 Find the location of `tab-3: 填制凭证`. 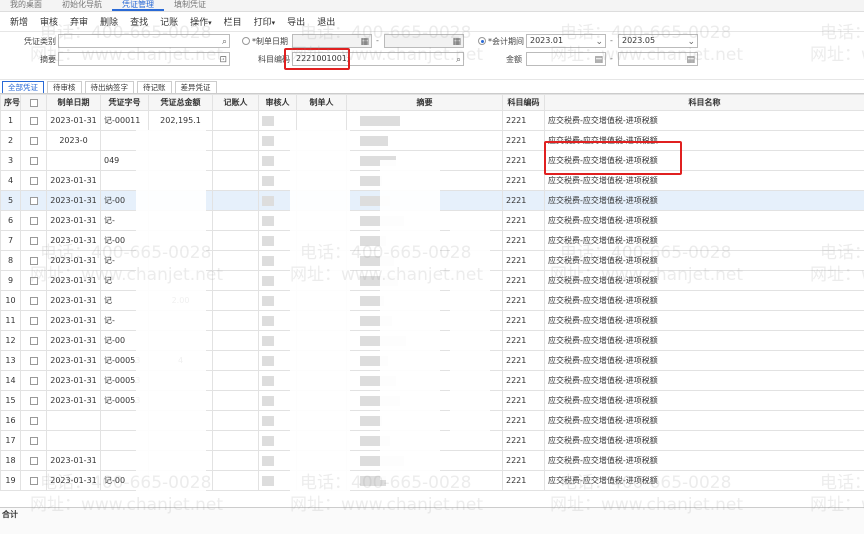

tab-3: 填制凭证 is located at coordinates (190, 5).